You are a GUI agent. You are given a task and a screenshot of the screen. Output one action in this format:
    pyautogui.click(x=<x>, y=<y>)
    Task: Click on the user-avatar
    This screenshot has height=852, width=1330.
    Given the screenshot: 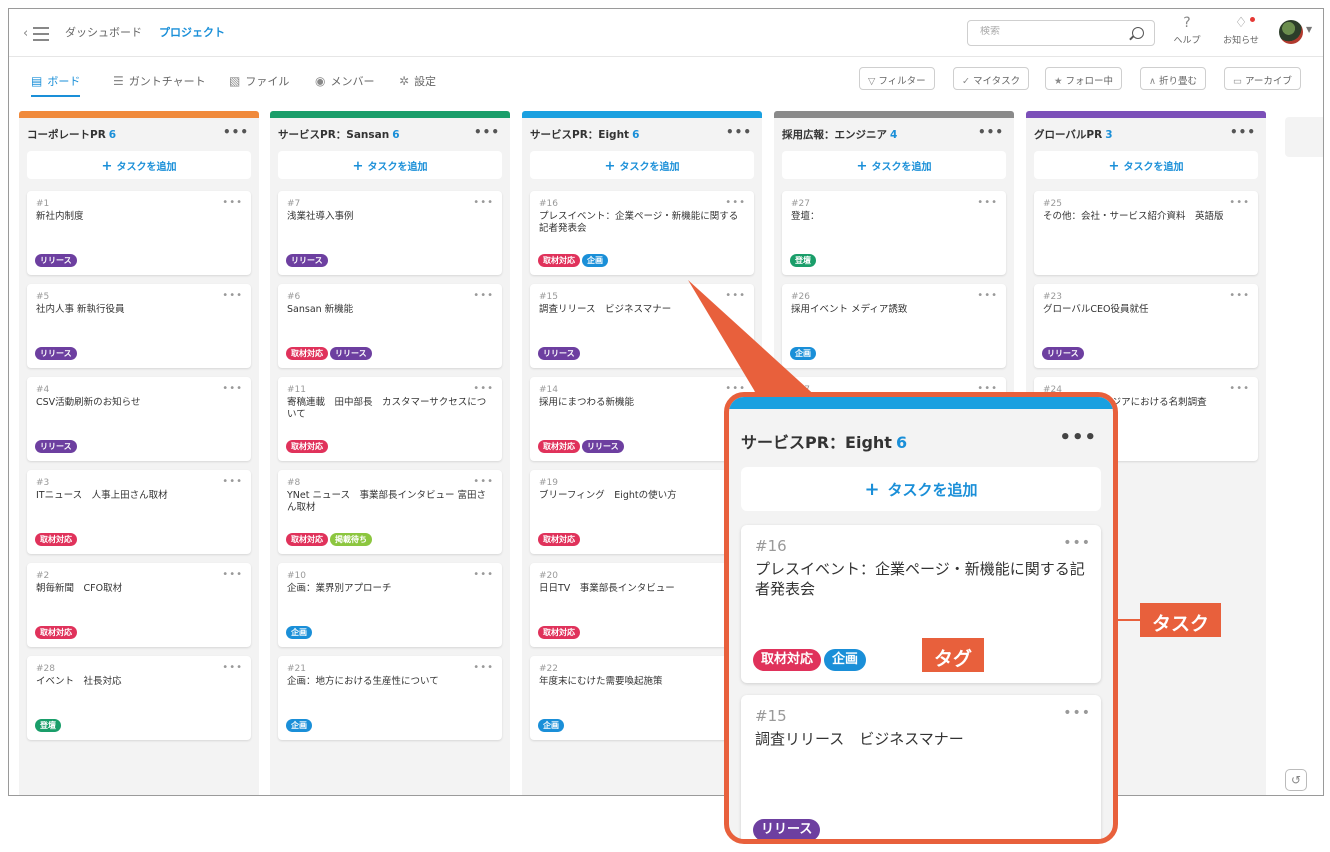 What is the action you would take?
    pyautogui.click(x=1291, y=32)
    